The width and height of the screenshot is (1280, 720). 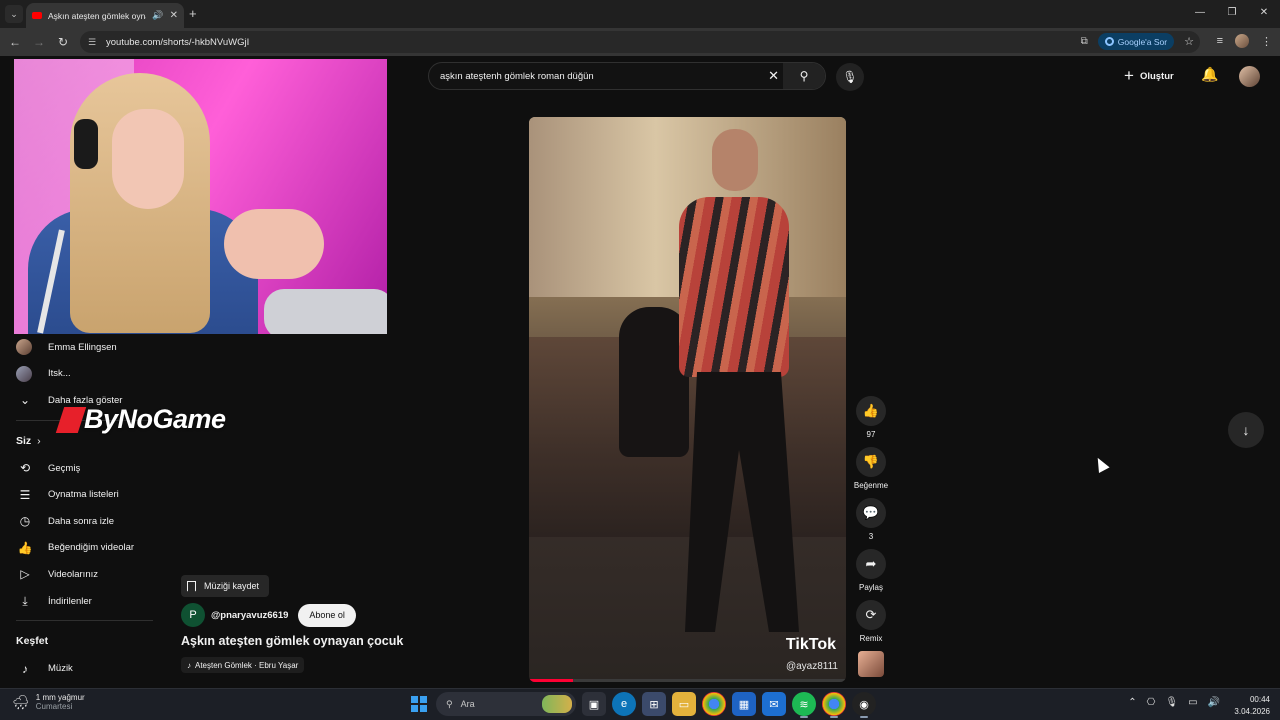 What do you see at coordinates (1192, 702) in the screenshot?
I see `display-icon: ▭` at bounding box center [1192, 702].